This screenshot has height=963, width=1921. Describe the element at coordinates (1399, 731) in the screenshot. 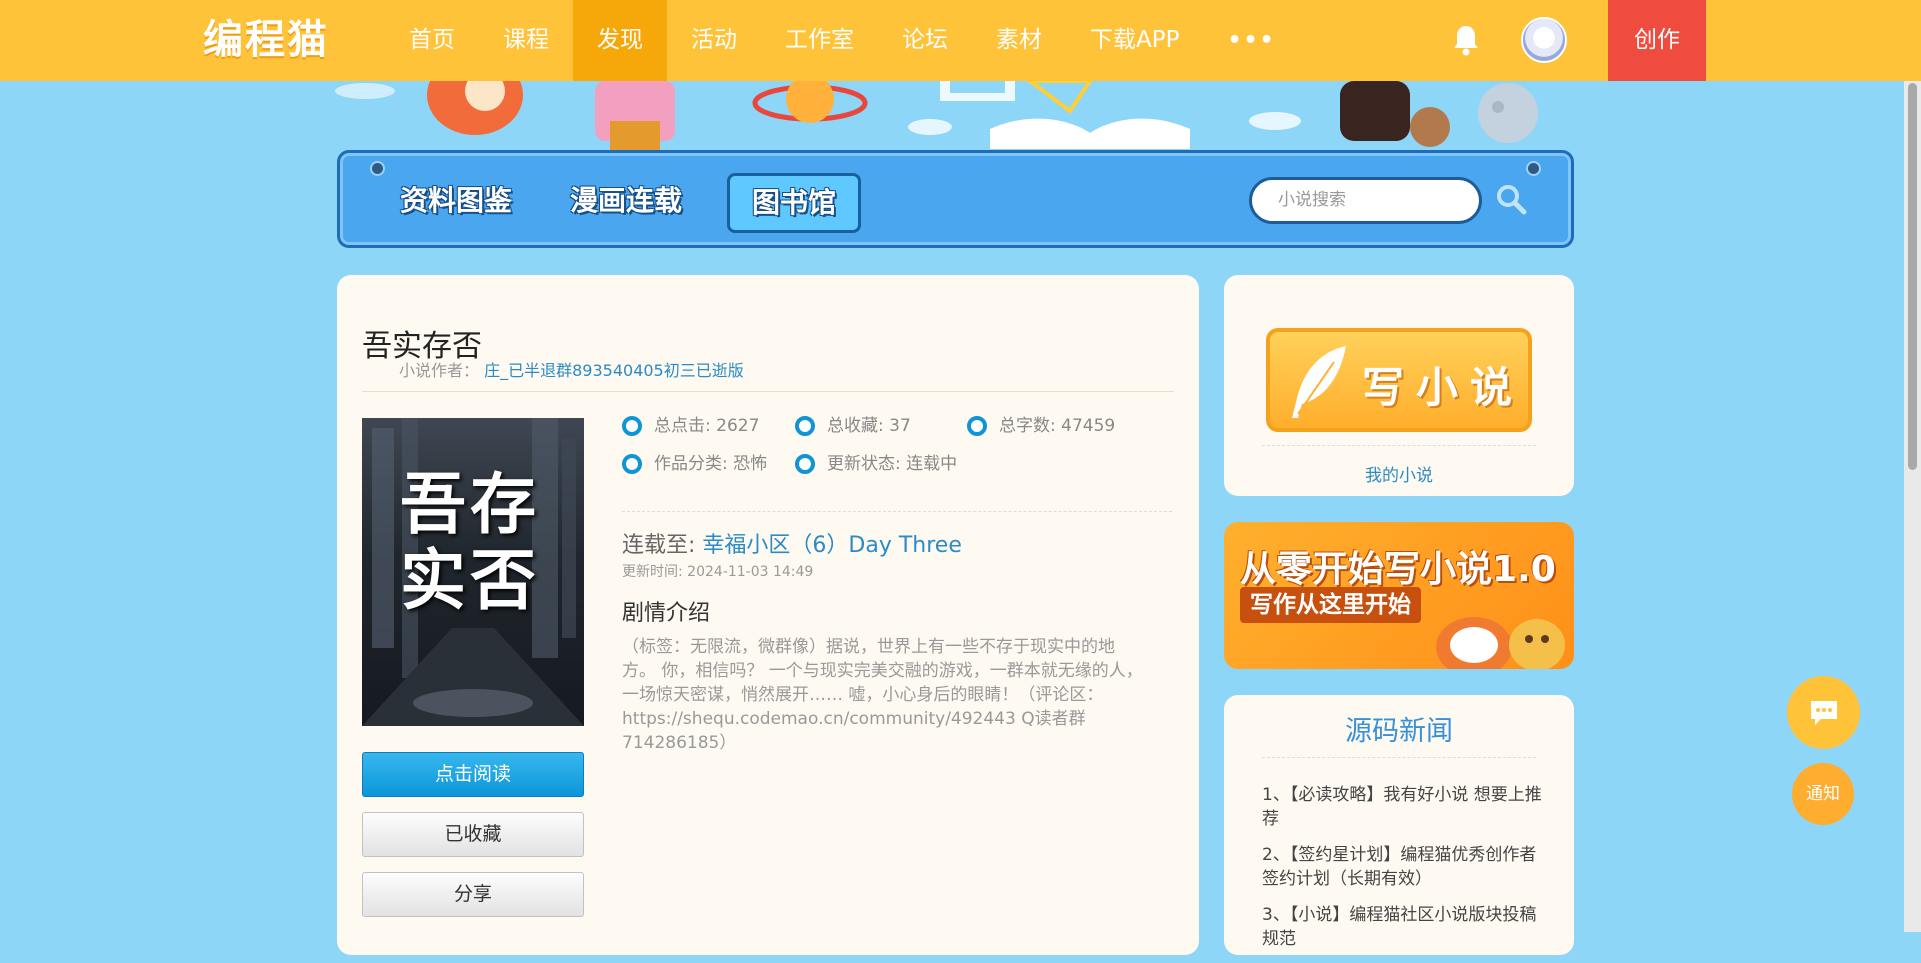

I see `news-heading: 源码新闻` at that location.